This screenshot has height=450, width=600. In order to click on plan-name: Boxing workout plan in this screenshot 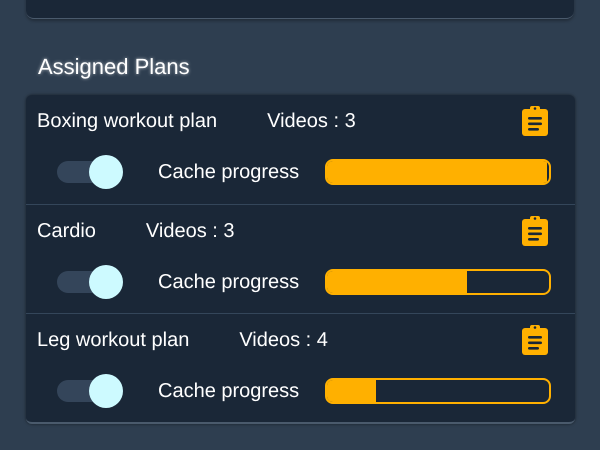, I will do `click(127, 121)`.